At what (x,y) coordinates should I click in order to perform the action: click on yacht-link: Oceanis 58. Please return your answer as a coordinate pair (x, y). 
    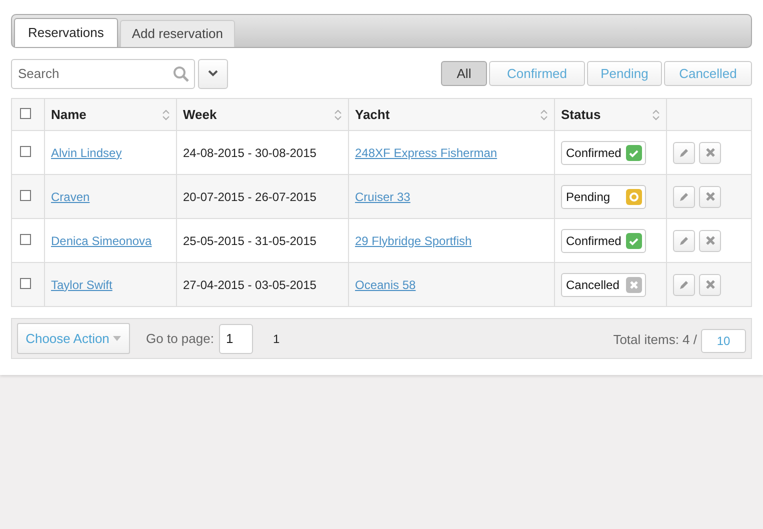
    Looking at the image, I should click on (385, 285).